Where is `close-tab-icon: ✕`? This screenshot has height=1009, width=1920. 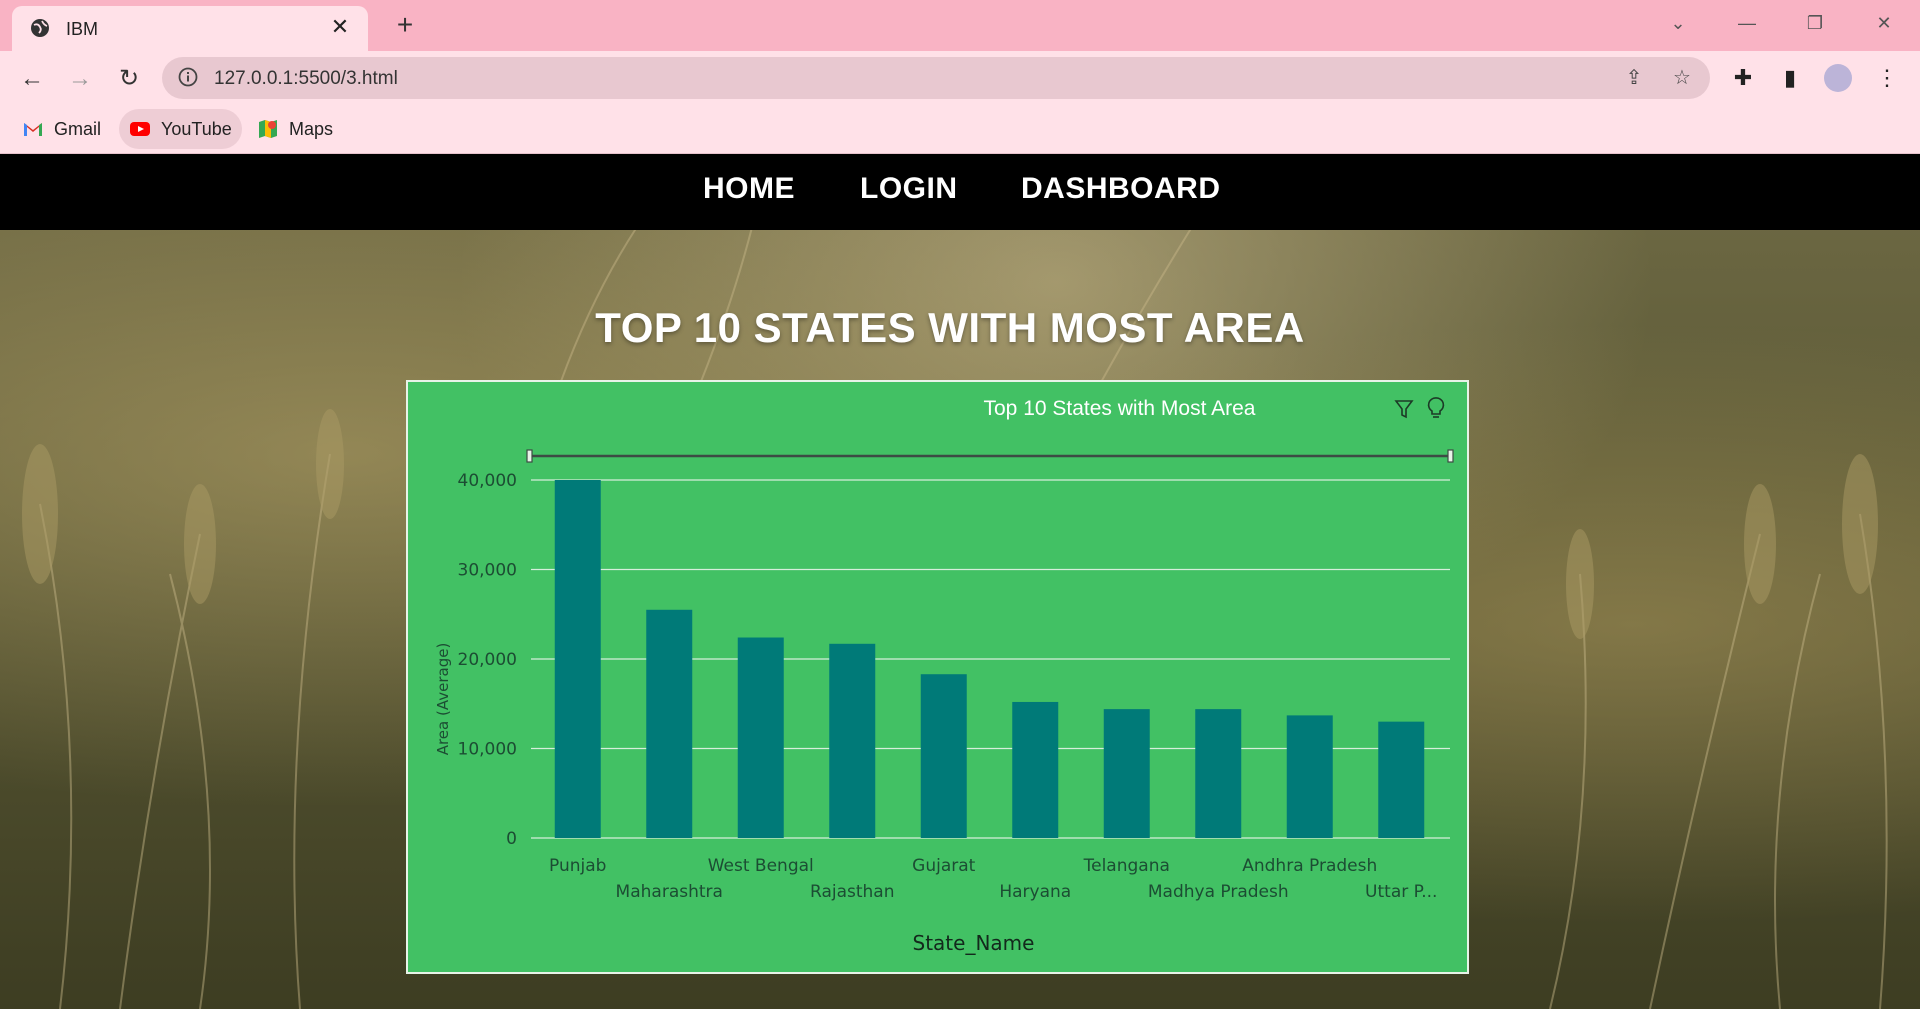 close-tab-icon: ✕ is located at coordinates (340, 27).